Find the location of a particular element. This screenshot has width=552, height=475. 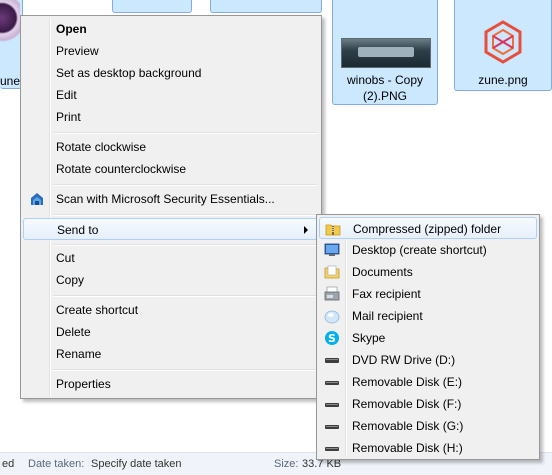

menu-item-cut: Cut is located at coordinates (171, 258).